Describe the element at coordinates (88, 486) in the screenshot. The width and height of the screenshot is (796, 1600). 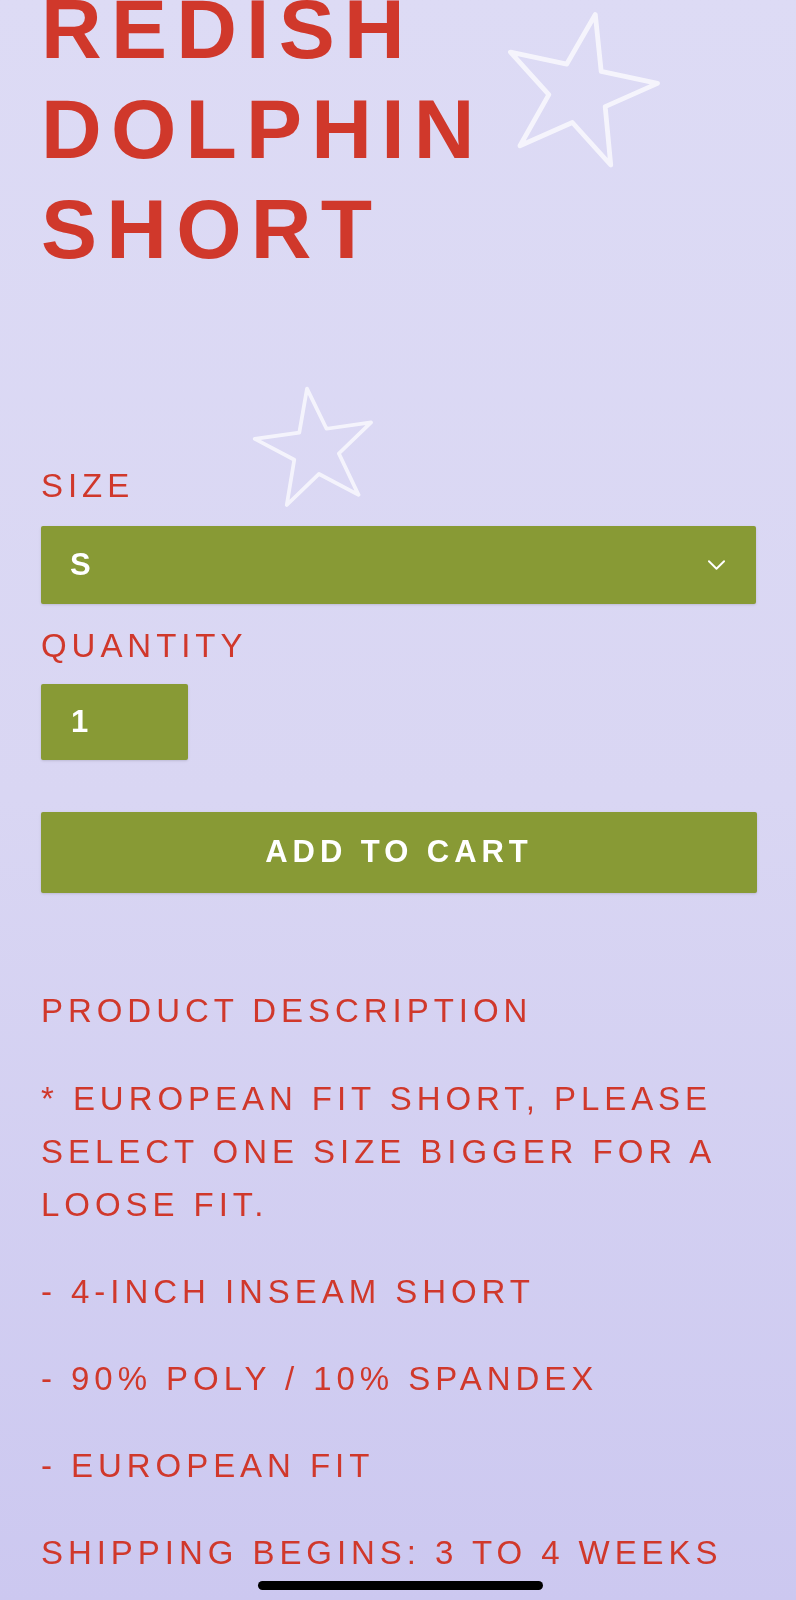
I see `size-label: SIZE` at that location.